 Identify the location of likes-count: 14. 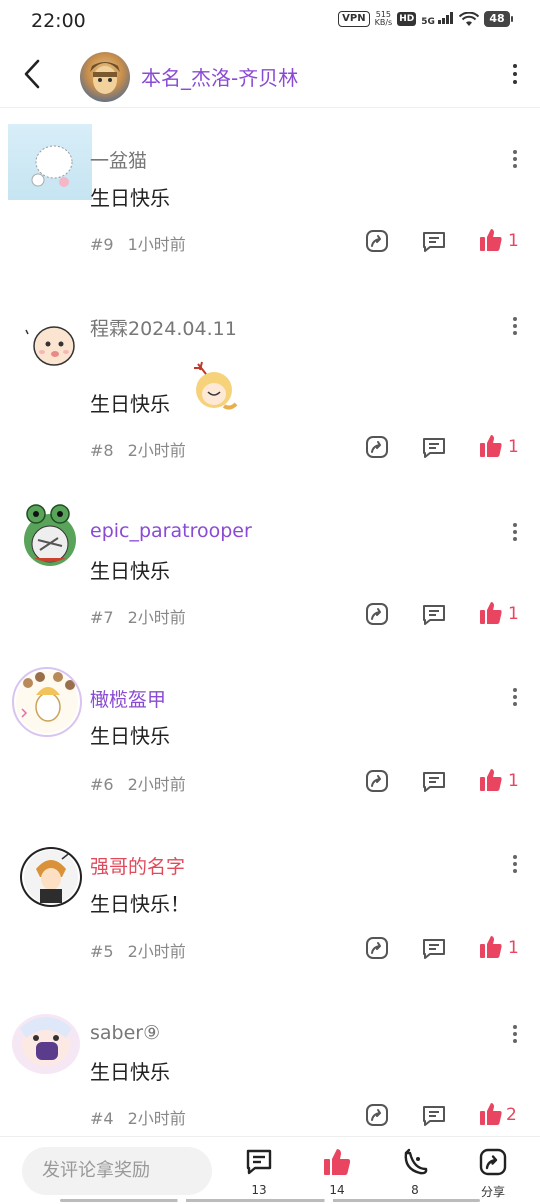
(337, 1190).